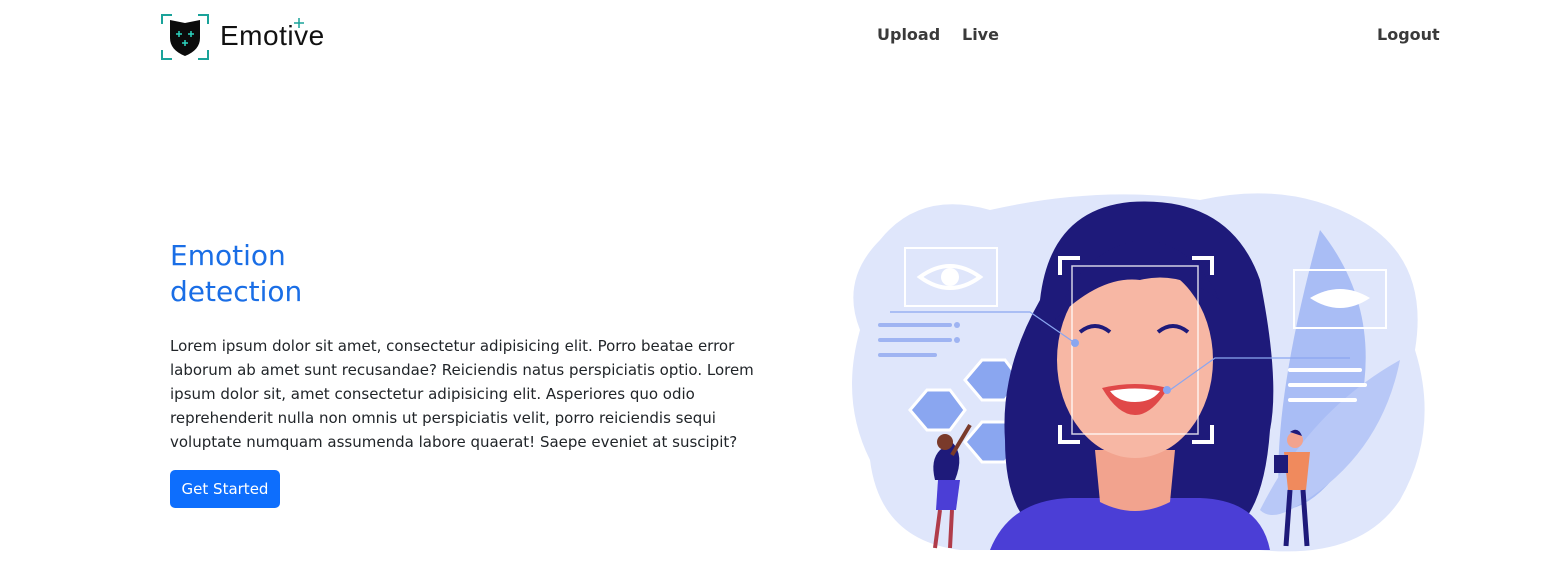 The width and height of the screenshot is (1554, 566). I want to click on sparkle-plus-icon, so click(299, 23).